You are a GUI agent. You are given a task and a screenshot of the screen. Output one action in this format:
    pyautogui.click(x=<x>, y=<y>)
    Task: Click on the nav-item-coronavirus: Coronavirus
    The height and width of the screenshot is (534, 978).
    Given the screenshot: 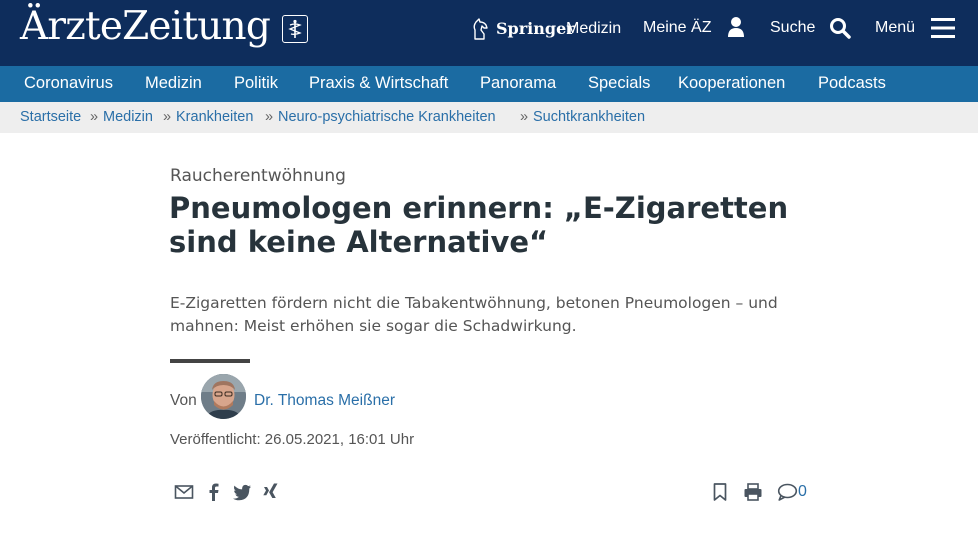 What is the action you would take?
    pyautogui.click(x=68, y=83)
    